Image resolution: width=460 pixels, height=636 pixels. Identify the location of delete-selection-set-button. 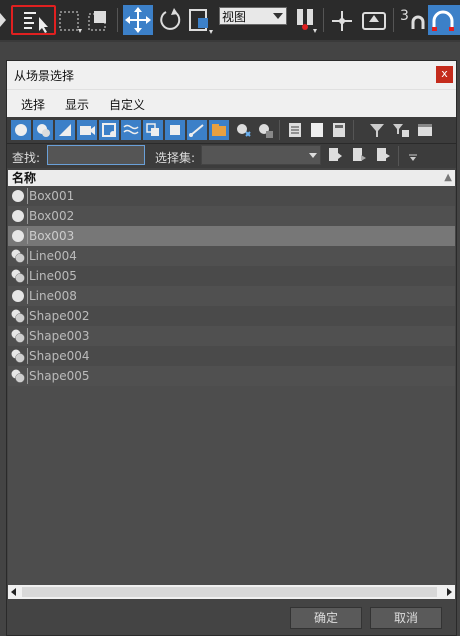
(383, 155).